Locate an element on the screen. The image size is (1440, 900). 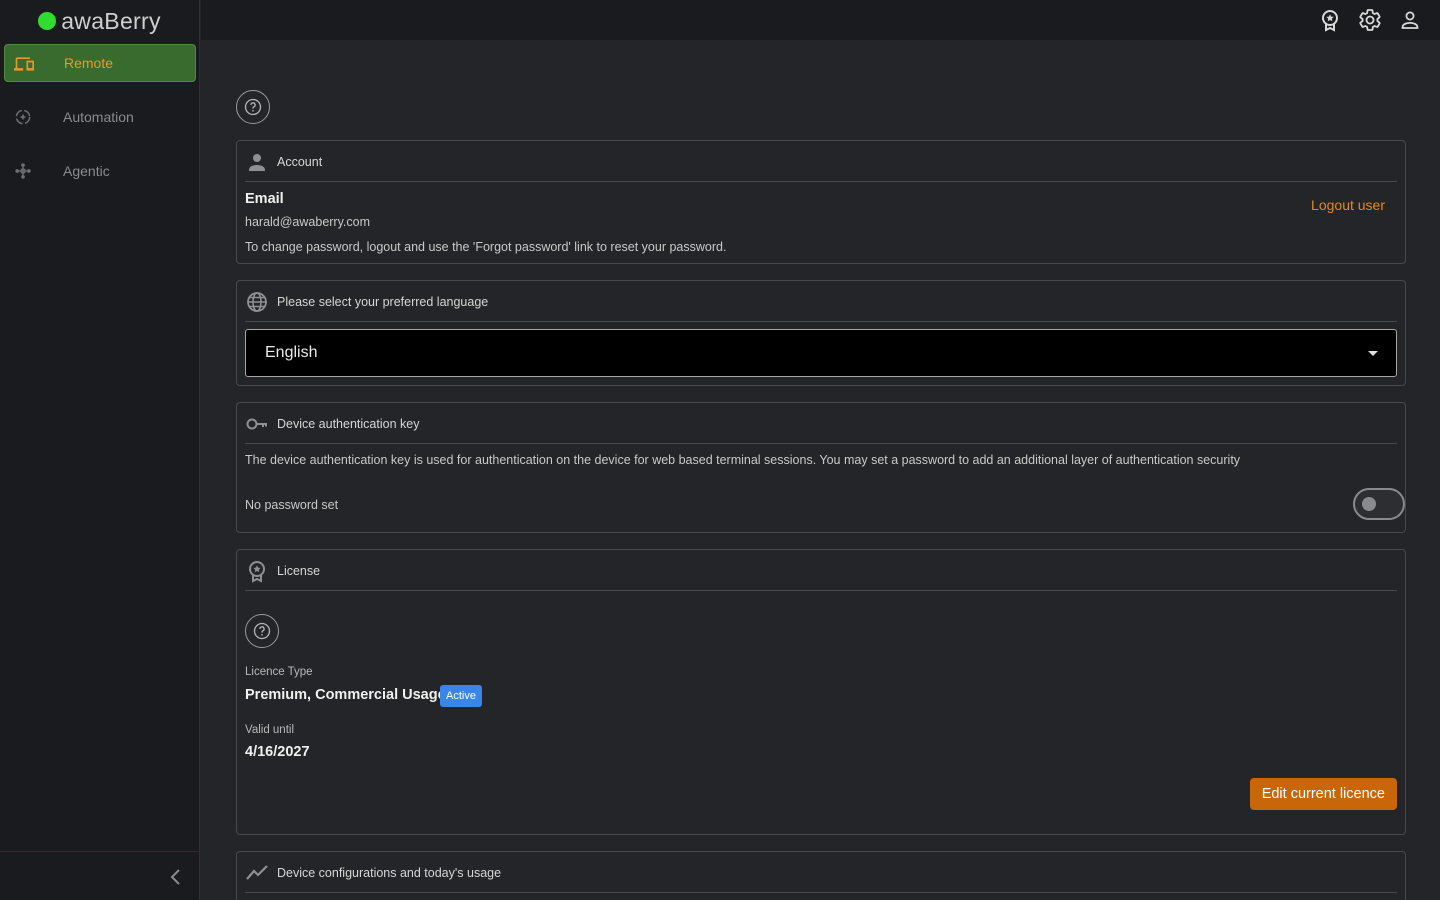
sidebar-item-remote: Remote is located at coordinates (100, 63).